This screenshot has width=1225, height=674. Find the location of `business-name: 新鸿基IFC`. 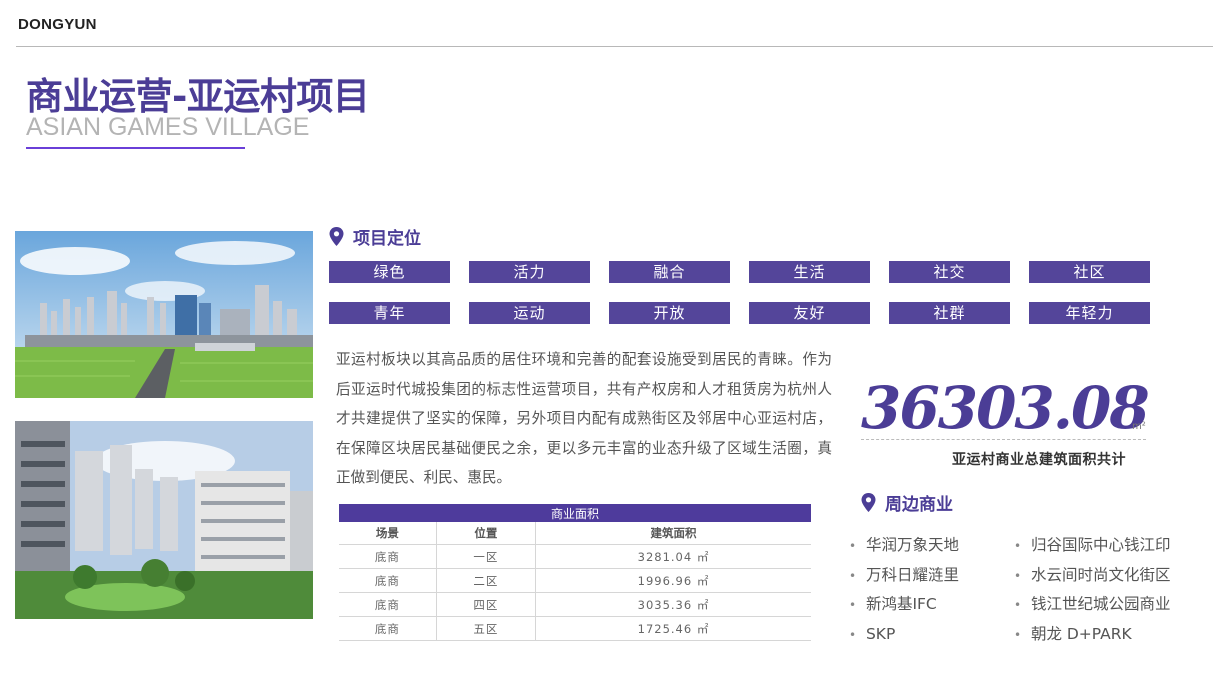

business-name: 新鸿基IFC is located at coordinates (901, 604).